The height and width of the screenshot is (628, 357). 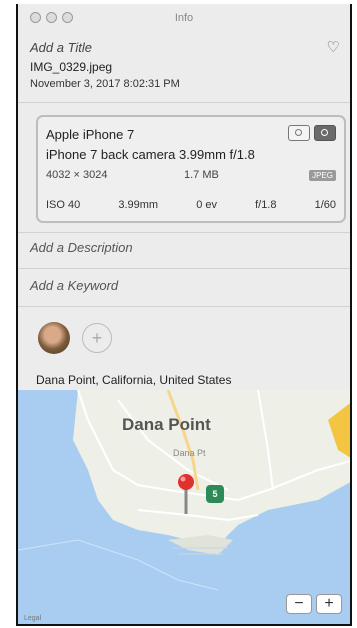 What do you see at coordinates (63, 205) in the screenshot?
I see `exif-iso: ISO 40` at bounding box center [63, 205].